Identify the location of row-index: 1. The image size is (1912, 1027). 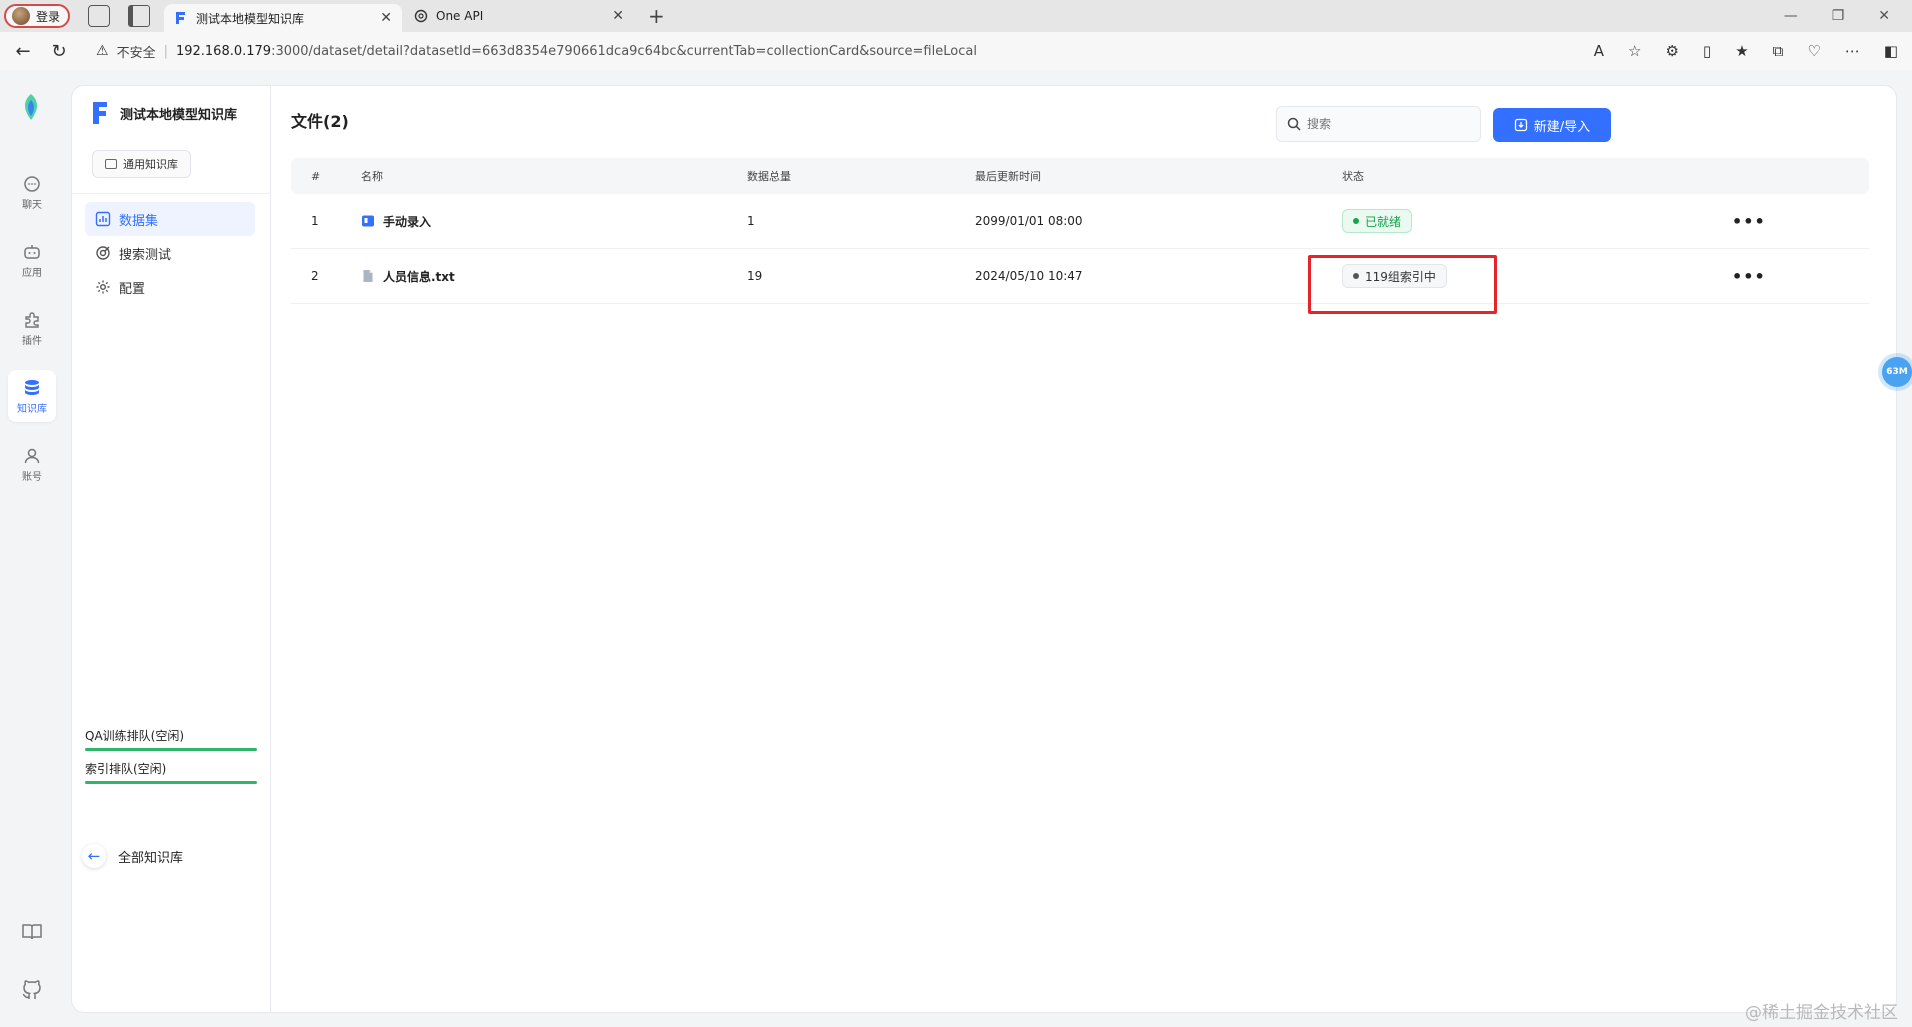
(315, 221).